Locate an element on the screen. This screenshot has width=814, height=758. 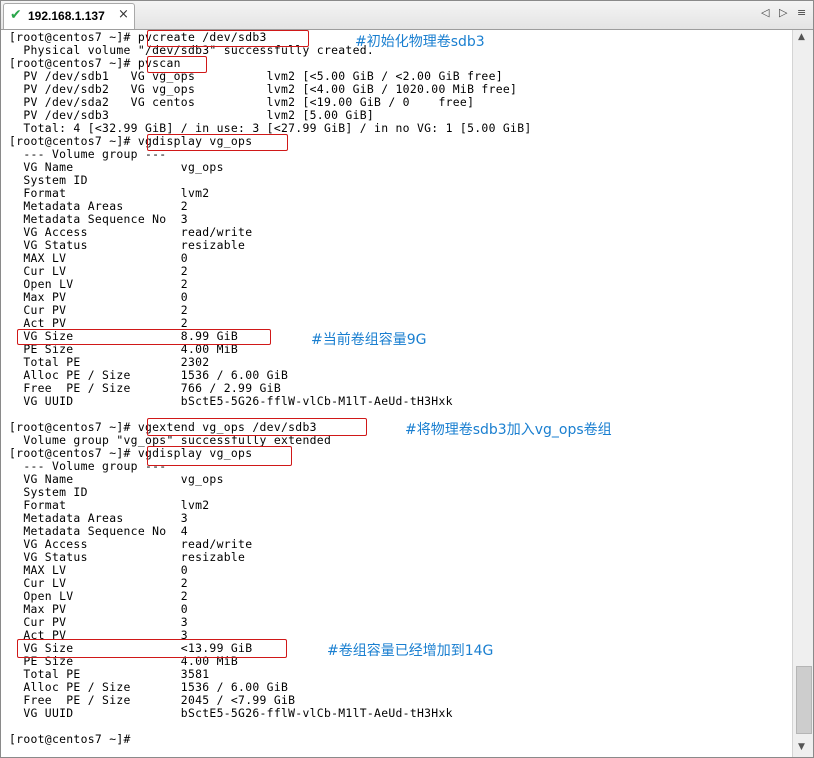
close-icon: × is located at coordinates (123, 14).